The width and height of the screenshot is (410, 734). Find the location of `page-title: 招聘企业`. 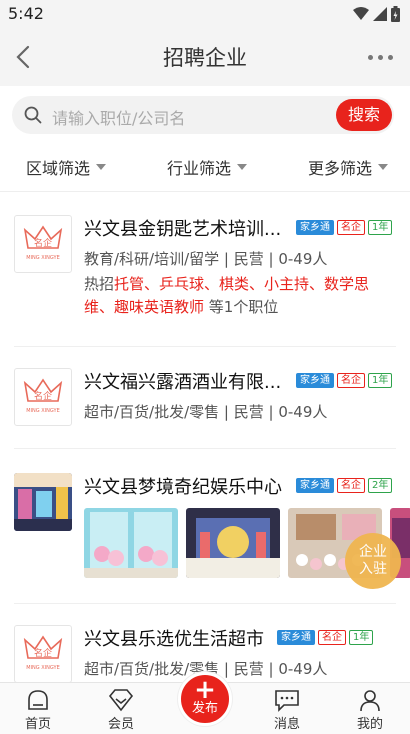

page-title: 招聘企业 is located at coordinates (205, 58).